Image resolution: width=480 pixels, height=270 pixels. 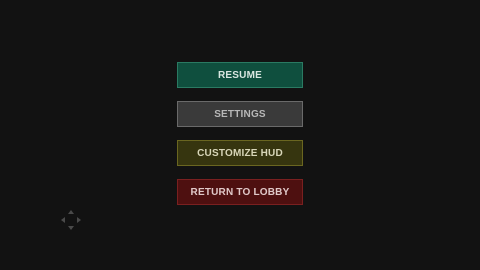 What do you see at coordinates (71, 228) in the screenshot?
I see `dpad-down-arrow-icon` at bounding box center [71, 228].